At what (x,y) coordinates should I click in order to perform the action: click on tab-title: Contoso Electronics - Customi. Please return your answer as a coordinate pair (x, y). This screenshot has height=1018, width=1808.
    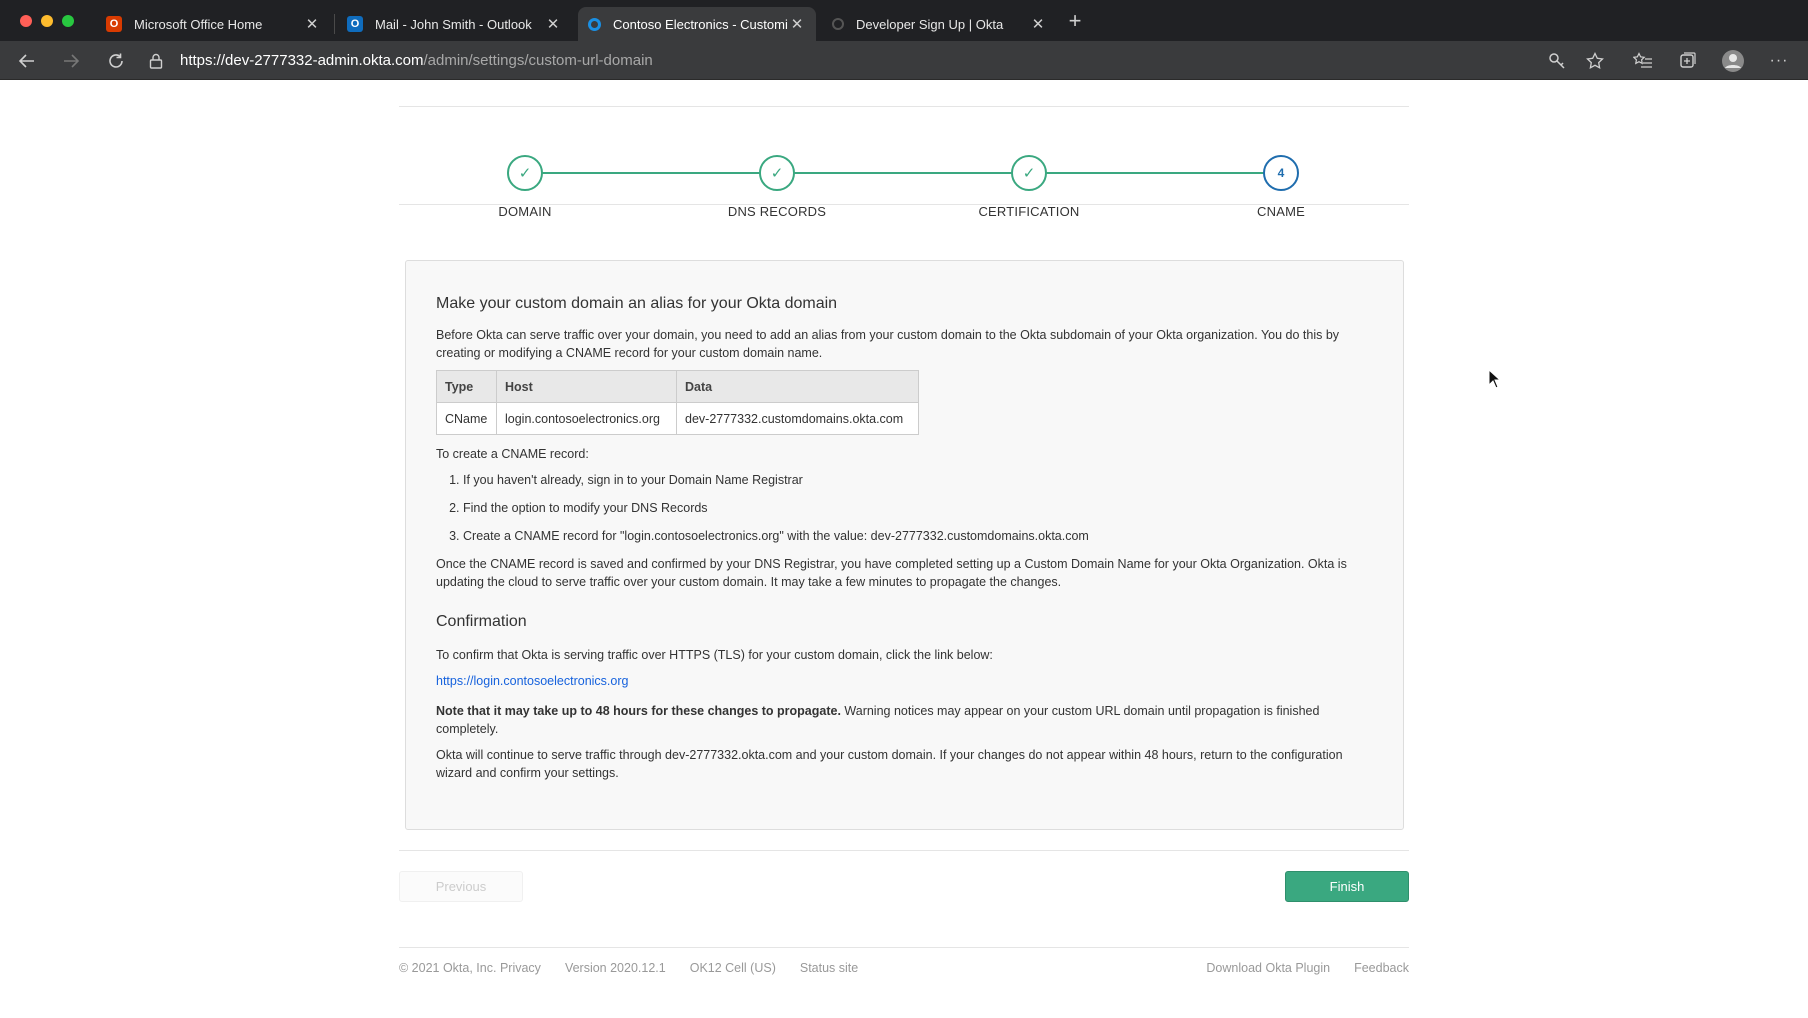
    Looking at the image, I should click on (700, 24).